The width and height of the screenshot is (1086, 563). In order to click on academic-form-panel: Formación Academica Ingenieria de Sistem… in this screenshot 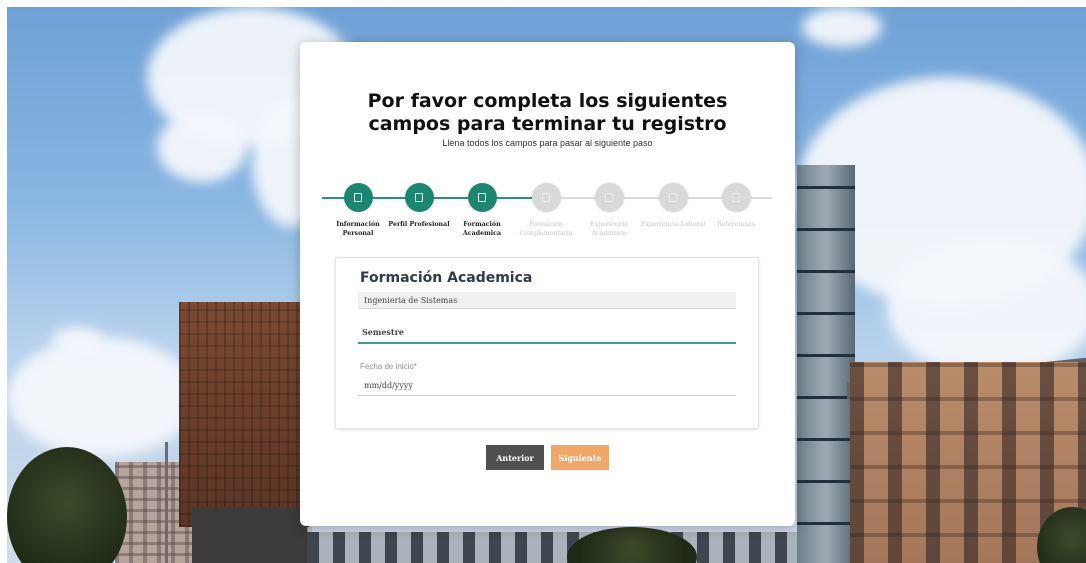, I will do `click(547, 343)`.